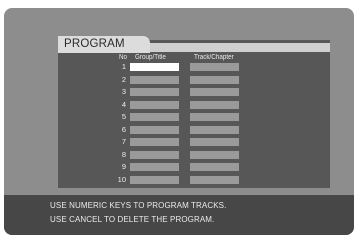 The width and height of the screenshot is (357, 241). What do you see at coordinates (182, 81) in the screenshot?
I see `program-row: 2` at bounding box center [182, 81].